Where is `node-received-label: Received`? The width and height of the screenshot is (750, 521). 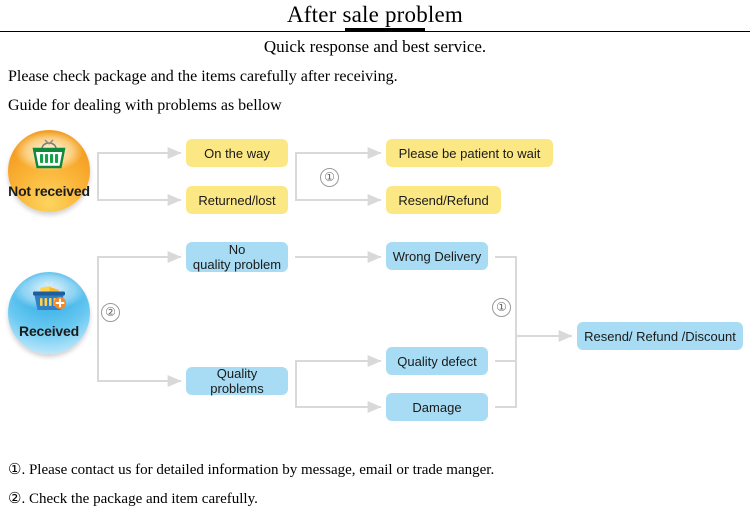 node-received-label: Received is located at coordinates (49, 331).